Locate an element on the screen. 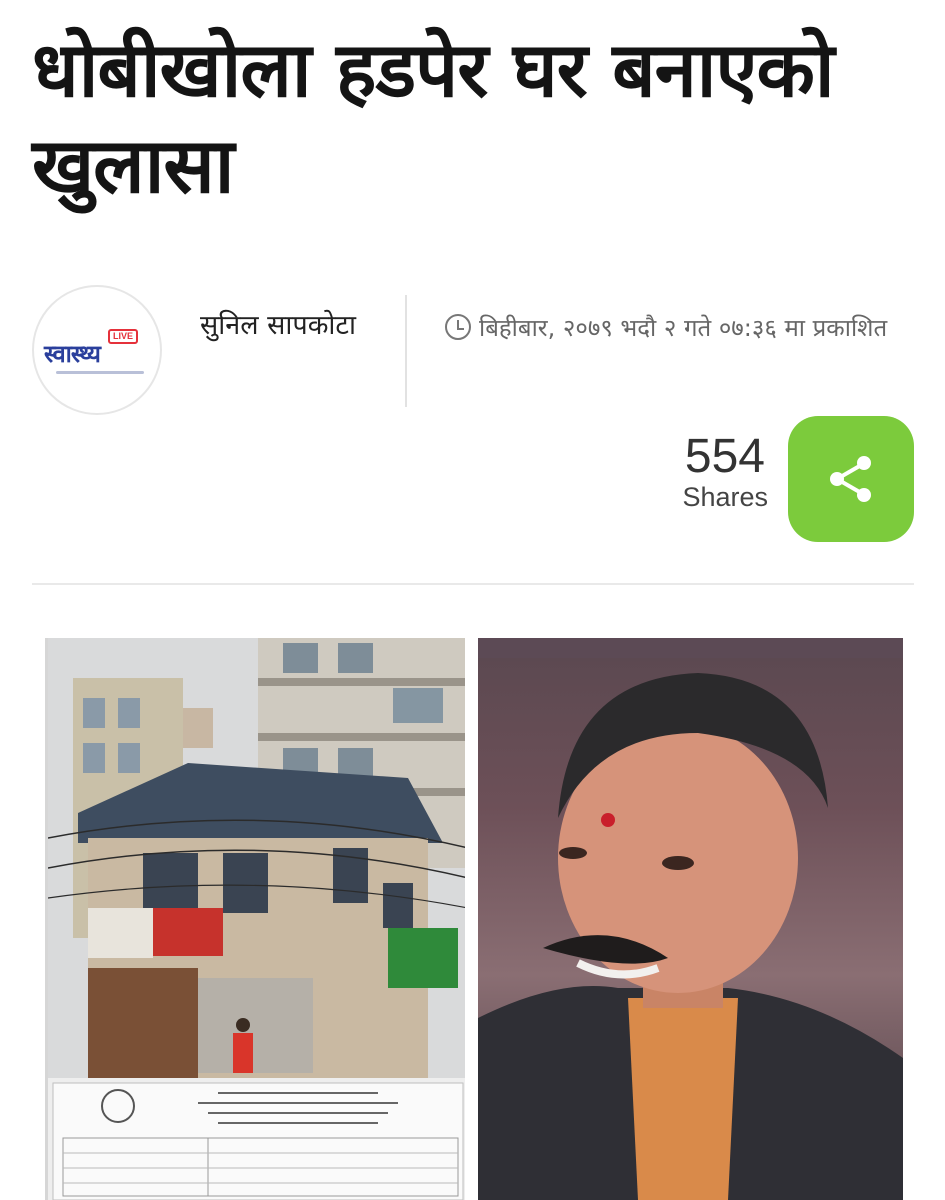  logo-tagline-bar is located at coordinates (100, 372).